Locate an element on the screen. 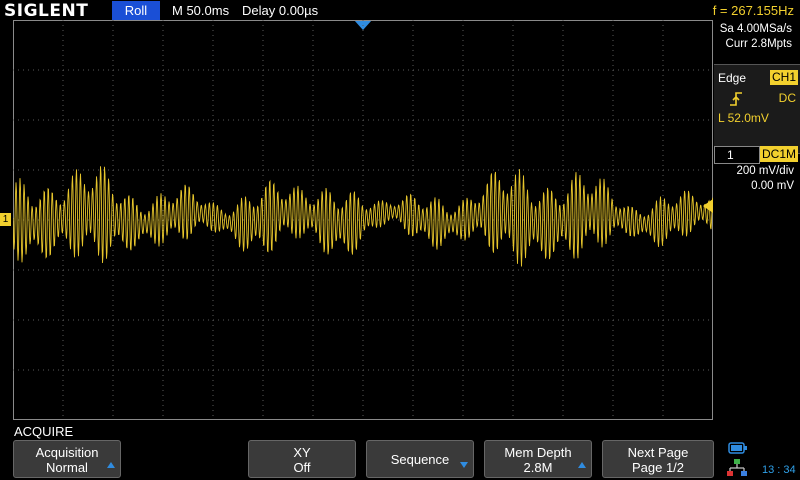 The height and width of the screenshot is (480, 800). run-mode-badge: Roll is located at coordinates (136, 10).